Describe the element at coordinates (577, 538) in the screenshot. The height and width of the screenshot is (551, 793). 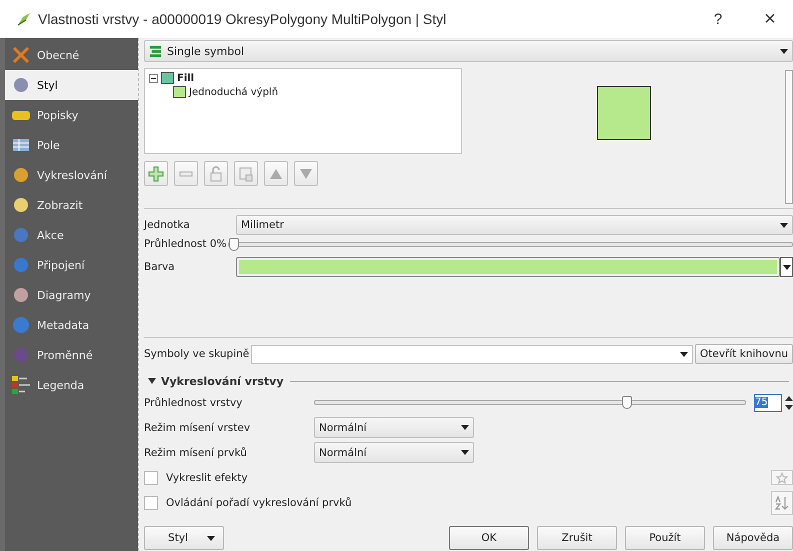
I see `dialog-button: Zrušit` at that location.